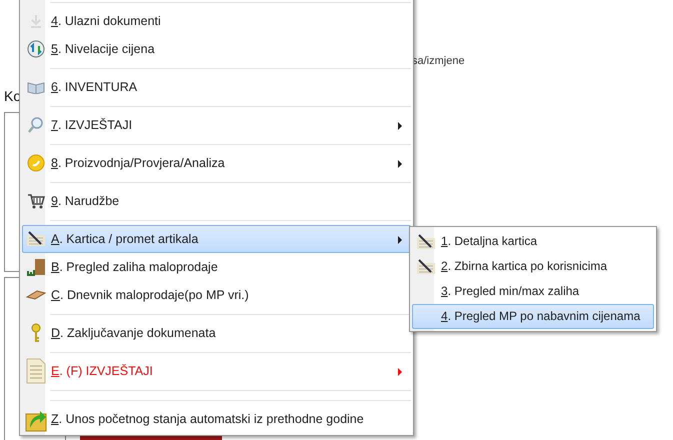 Image resolution: width=673 pixels, height=440 pixels. I want to click on menu-item-label: B. Pregled zaliha maloprodaje, so click(134, 267).